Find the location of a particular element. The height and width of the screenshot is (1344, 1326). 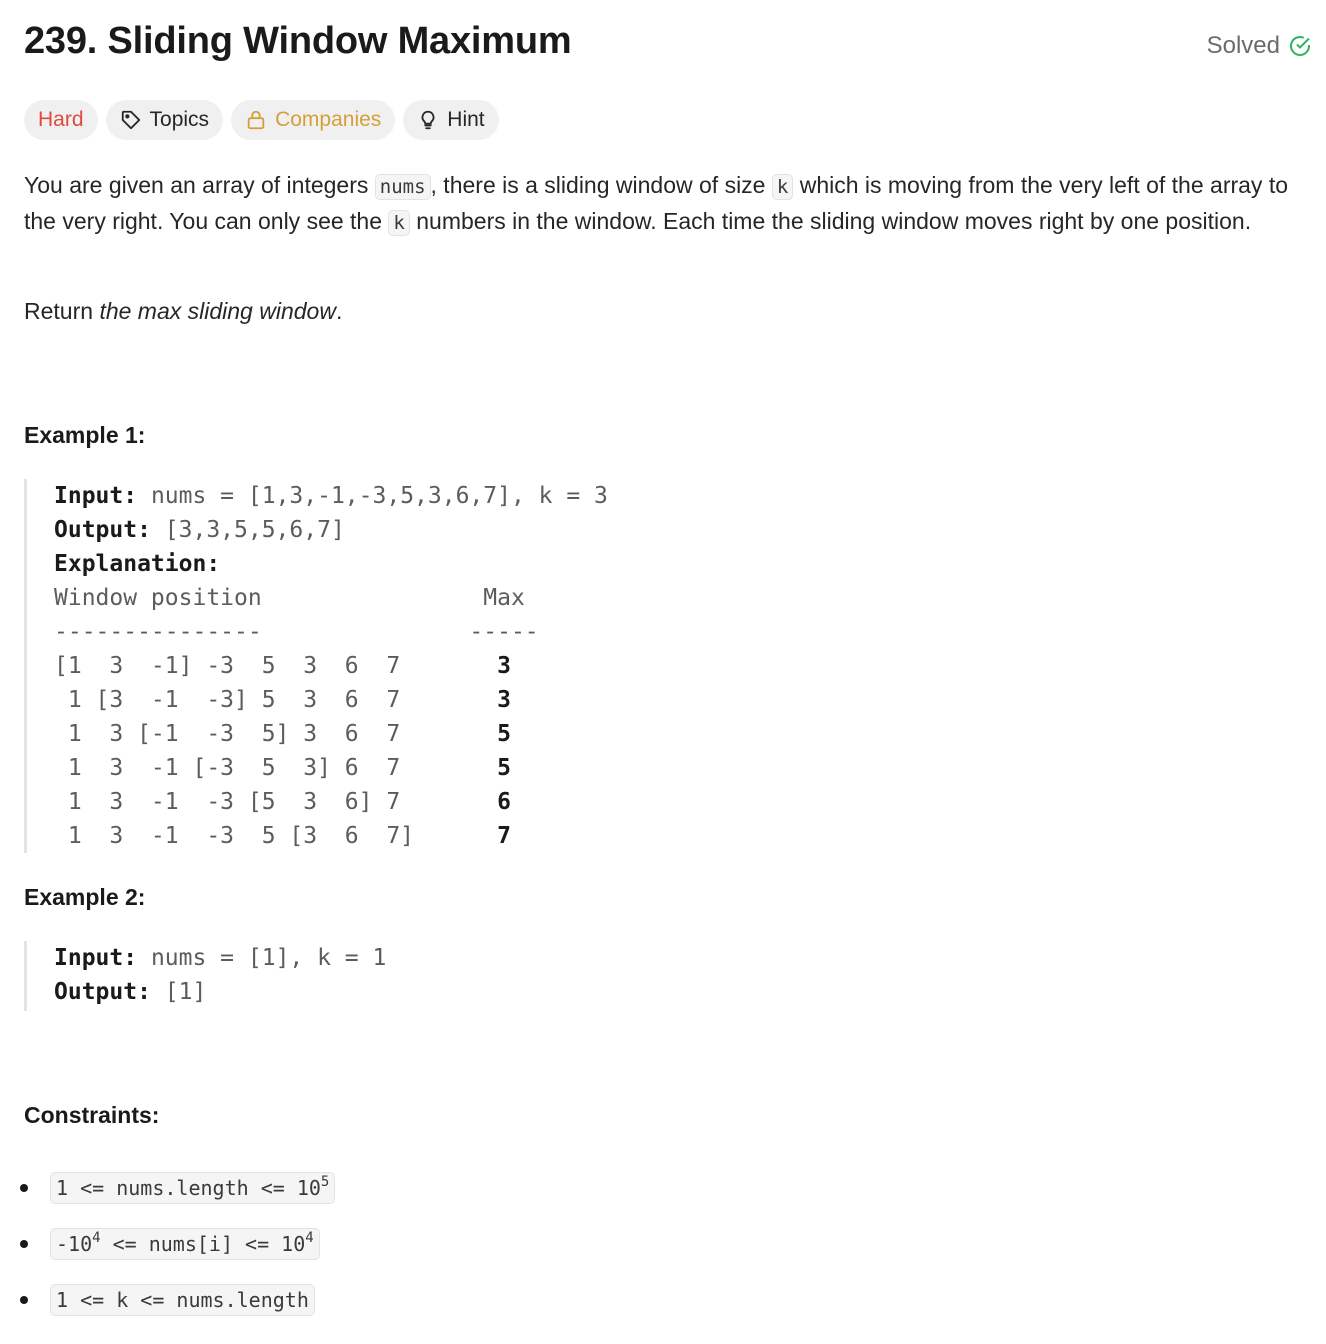

solved-status: Solved is located at coordinates (1259, 46).